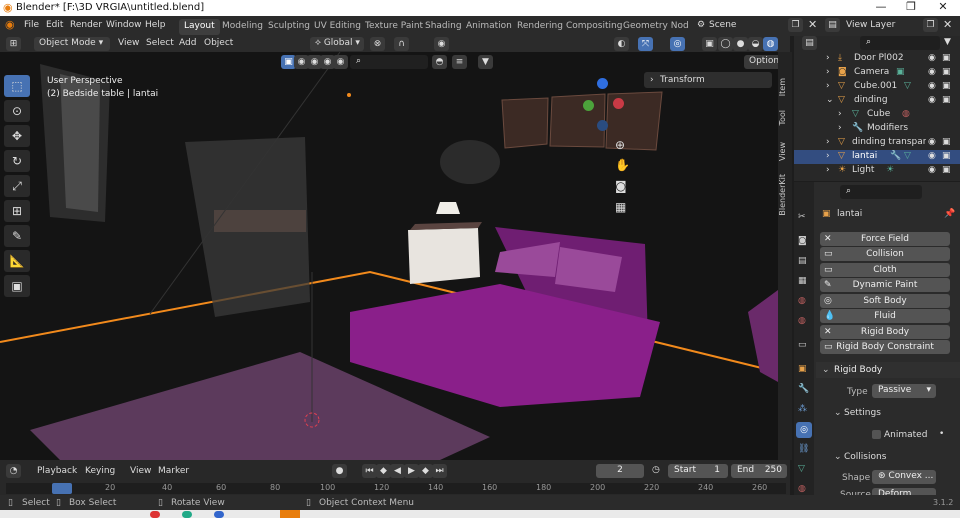 The width and height of the screenshot is (960, 518). What do you see at coordinates (785, 118) in the screenshot?
I see `tab-tool: Tool` at bounding box center [785, 118].